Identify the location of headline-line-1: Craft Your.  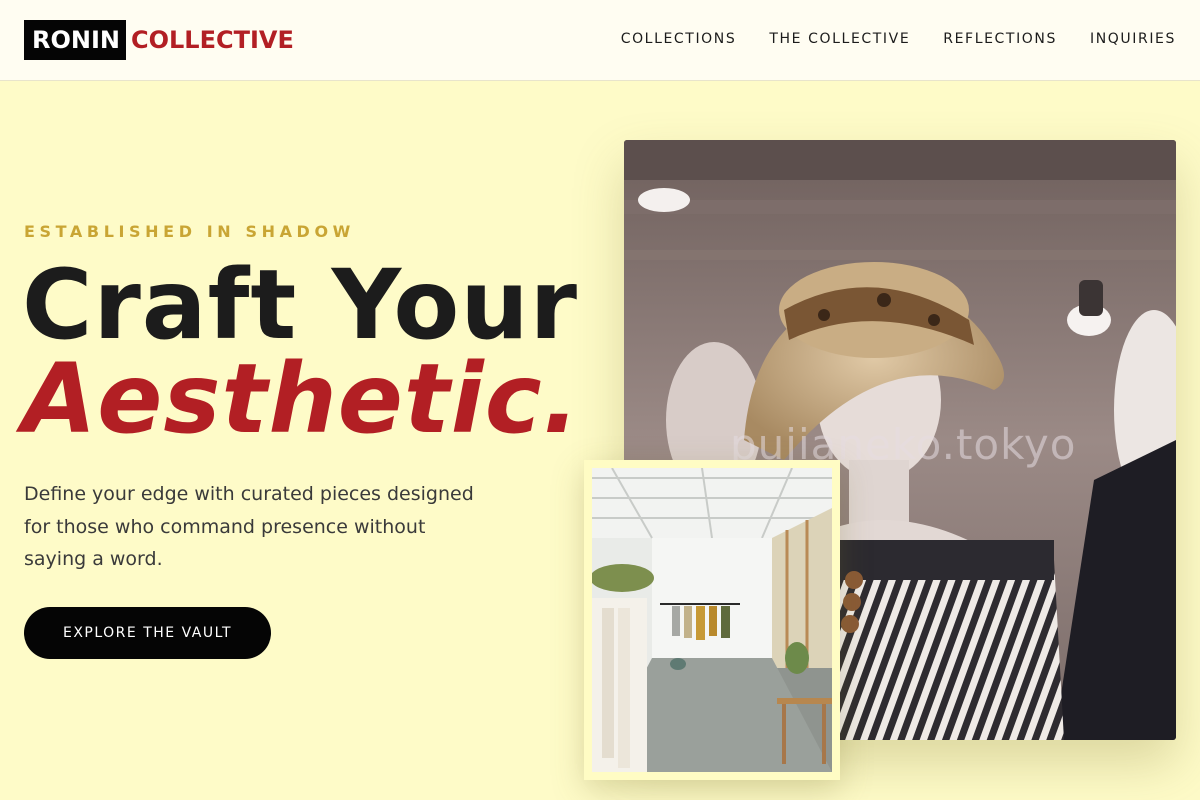
(300, 305).